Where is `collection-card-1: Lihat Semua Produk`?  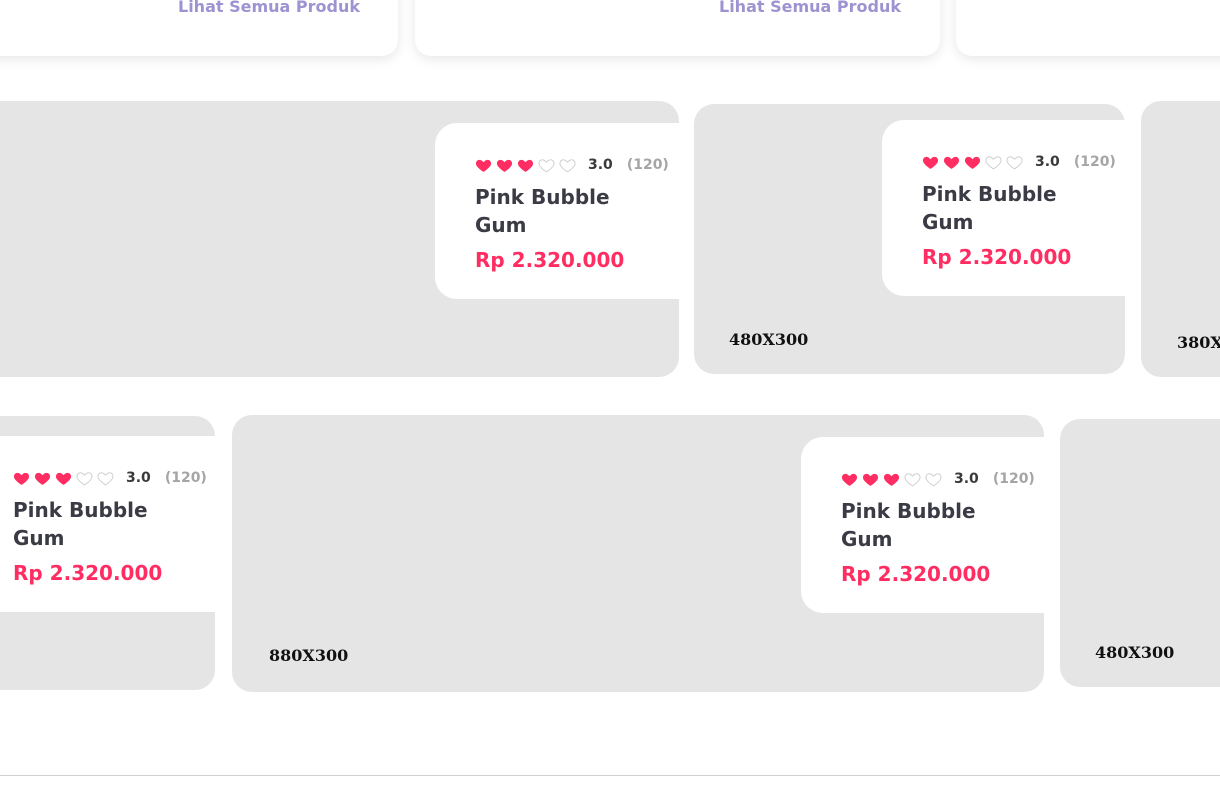
collection-card-1: Lihat Semua Produk is located at coordinates (199, 28).